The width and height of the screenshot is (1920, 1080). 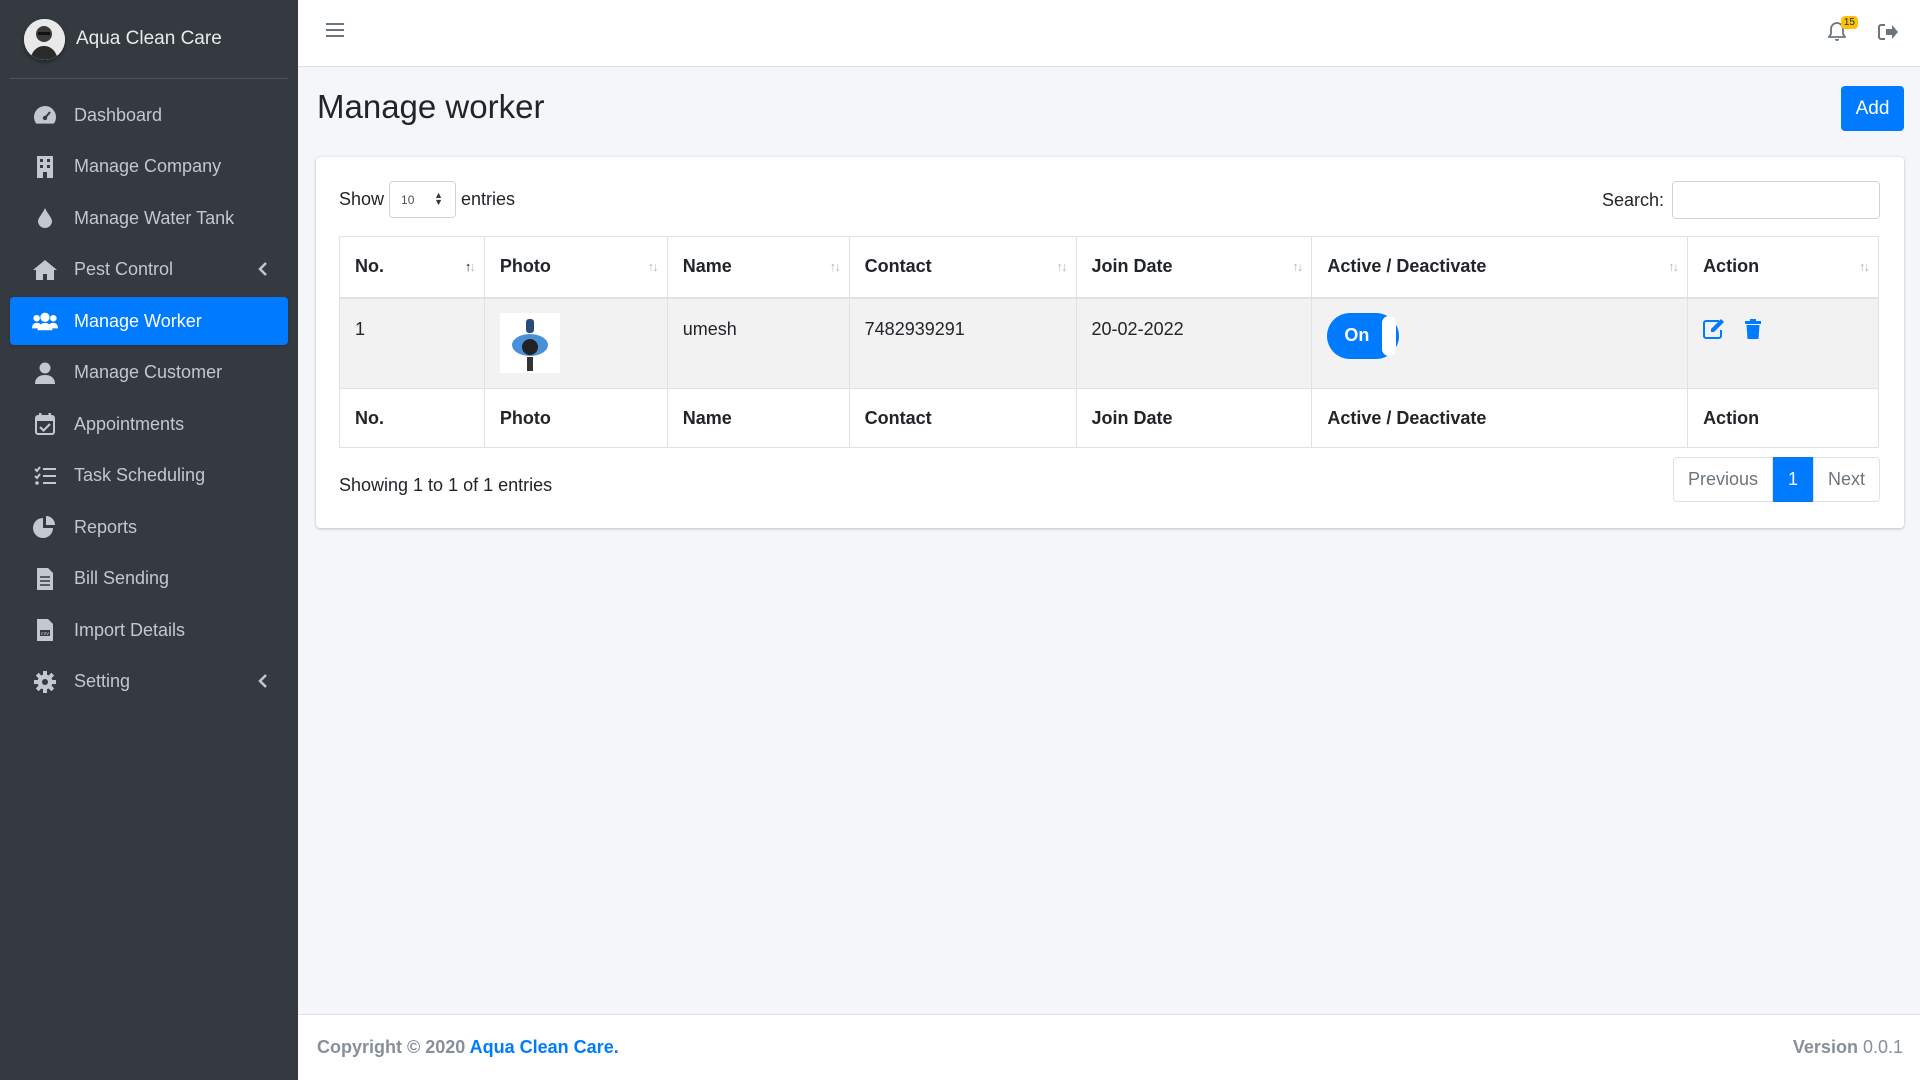 I want to click on worker-photo, so click(x=529, y=342).